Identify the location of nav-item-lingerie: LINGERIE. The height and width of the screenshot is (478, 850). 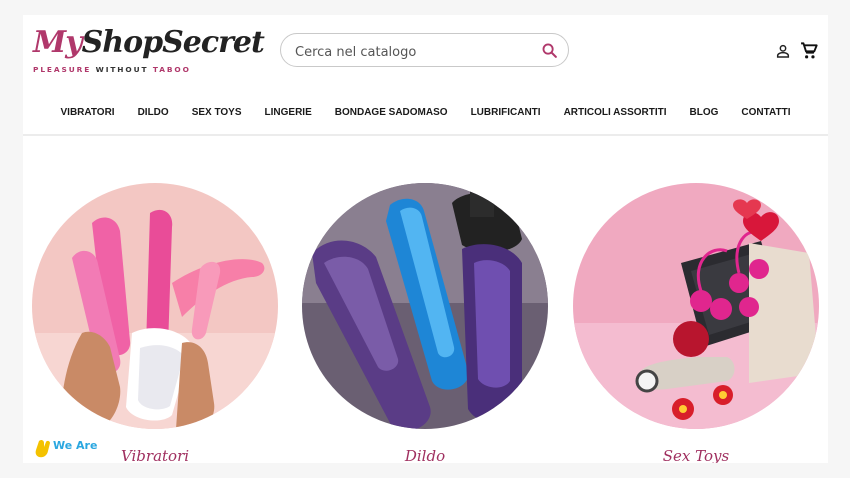
(288, 113).